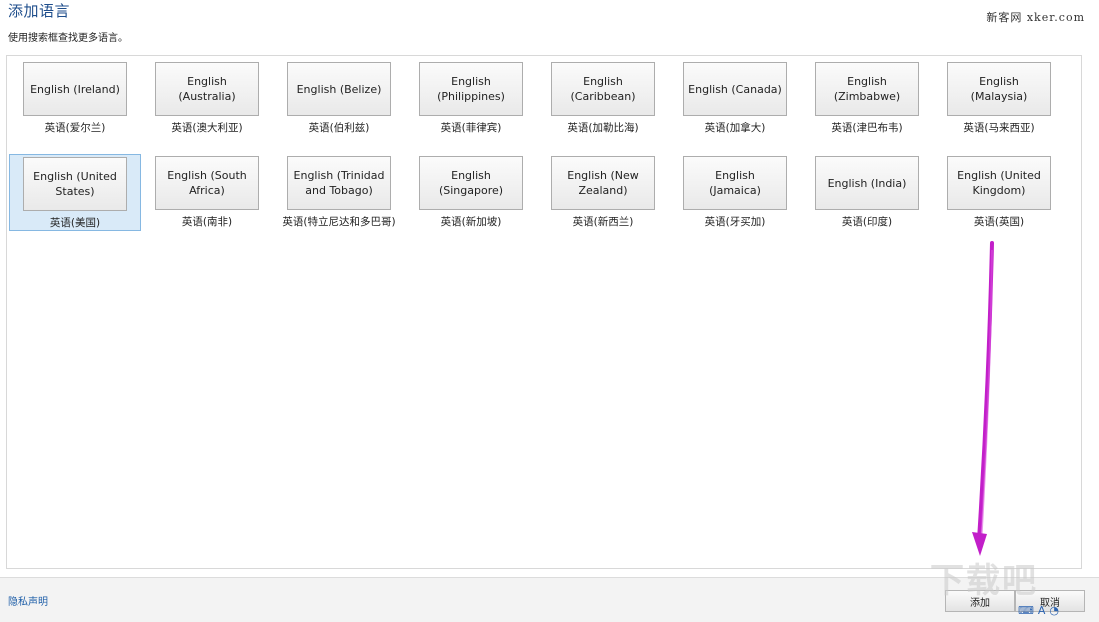  What do you see at coordinates (735, 89) in the screenshot?
I see `language-tile-button: English (Canada)` at bounding box center [735, 89].